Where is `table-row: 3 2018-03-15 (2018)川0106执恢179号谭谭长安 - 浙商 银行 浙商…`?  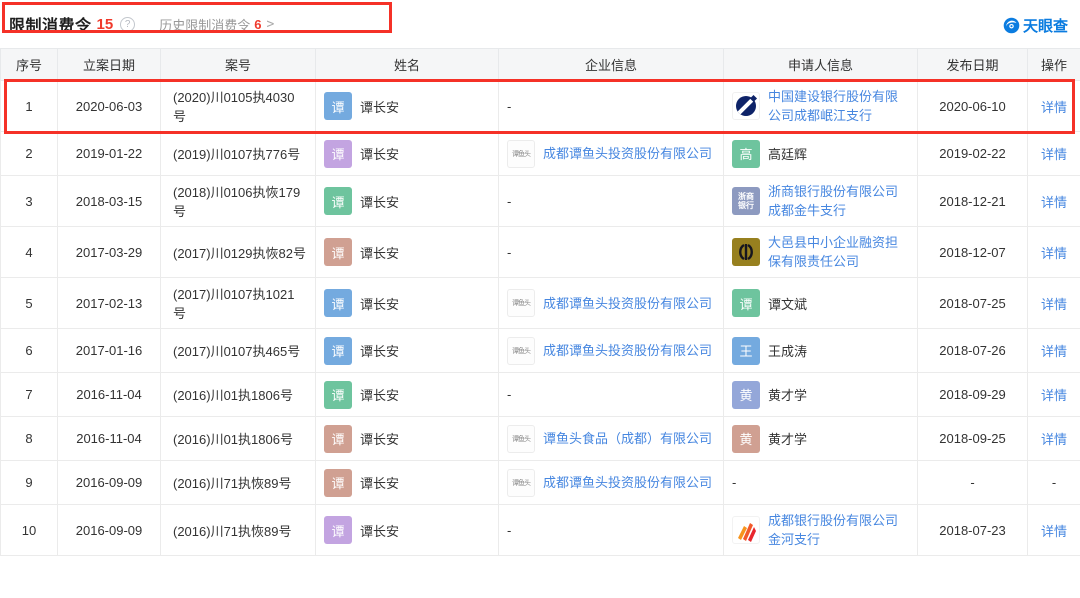
table-row: 3 2018-03-15 (2018)川0106执恢179号谭谭长安 - 浙商 银行 浙商… is located at coordinates (540, 201).